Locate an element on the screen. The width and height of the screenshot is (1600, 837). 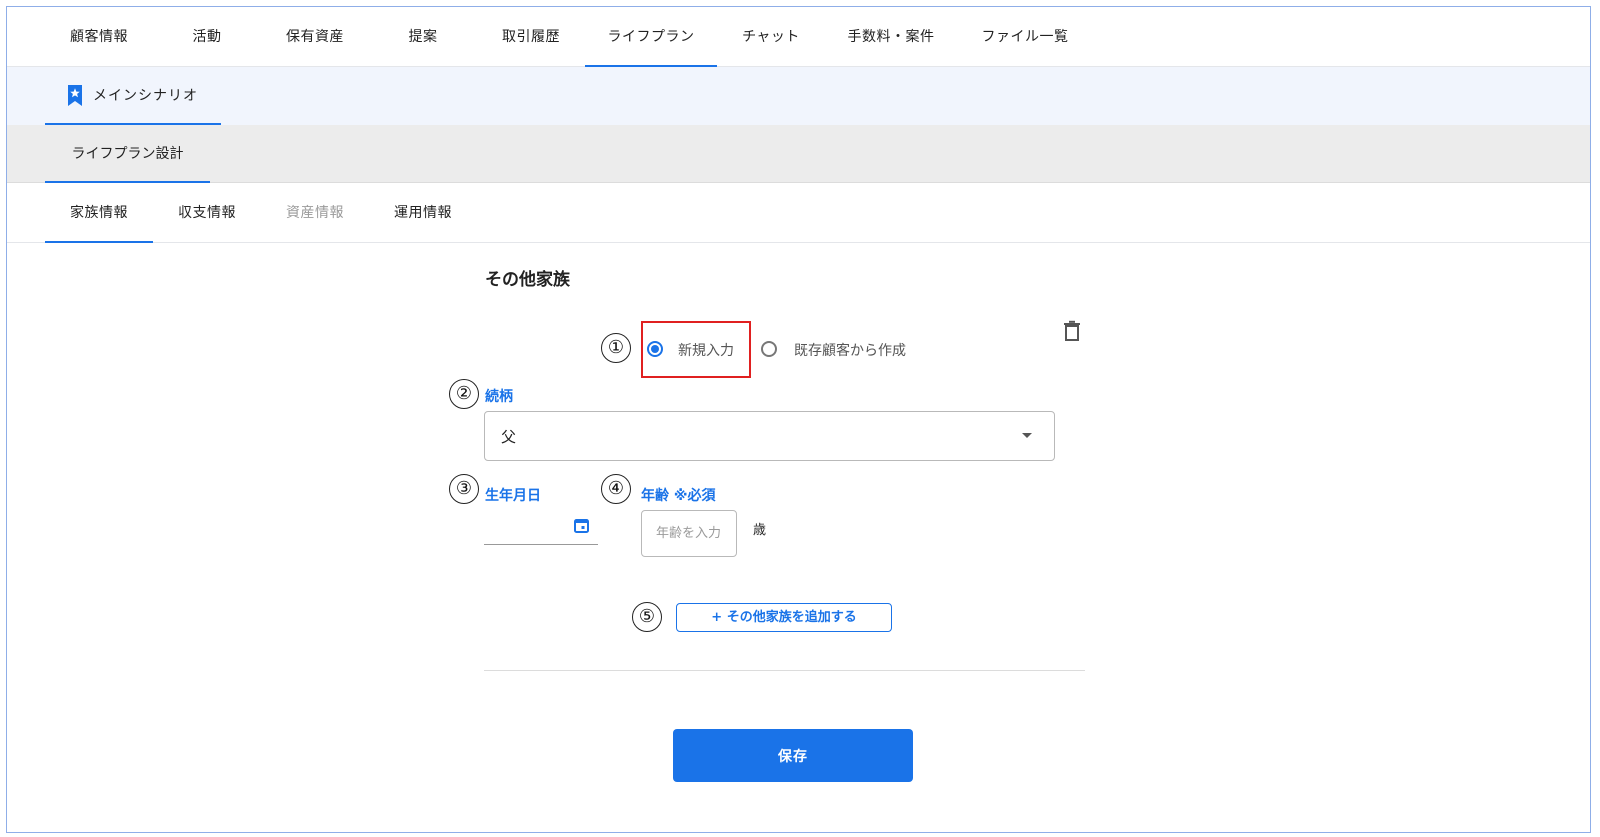
bookmark-star-icon is located at coordinates (75, 95).